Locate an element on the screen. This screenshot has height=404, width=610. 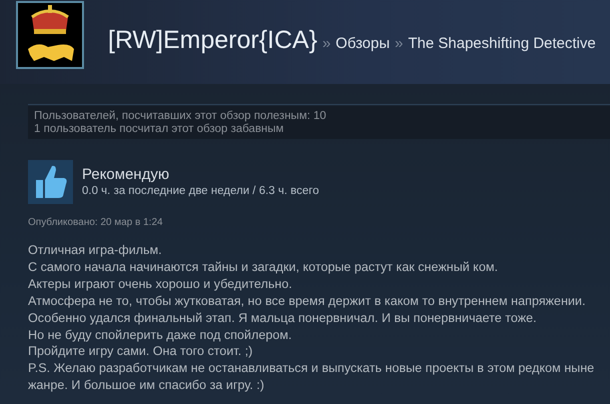
breadcrumb-link: Обзоры is located at coordinates (363, 43).